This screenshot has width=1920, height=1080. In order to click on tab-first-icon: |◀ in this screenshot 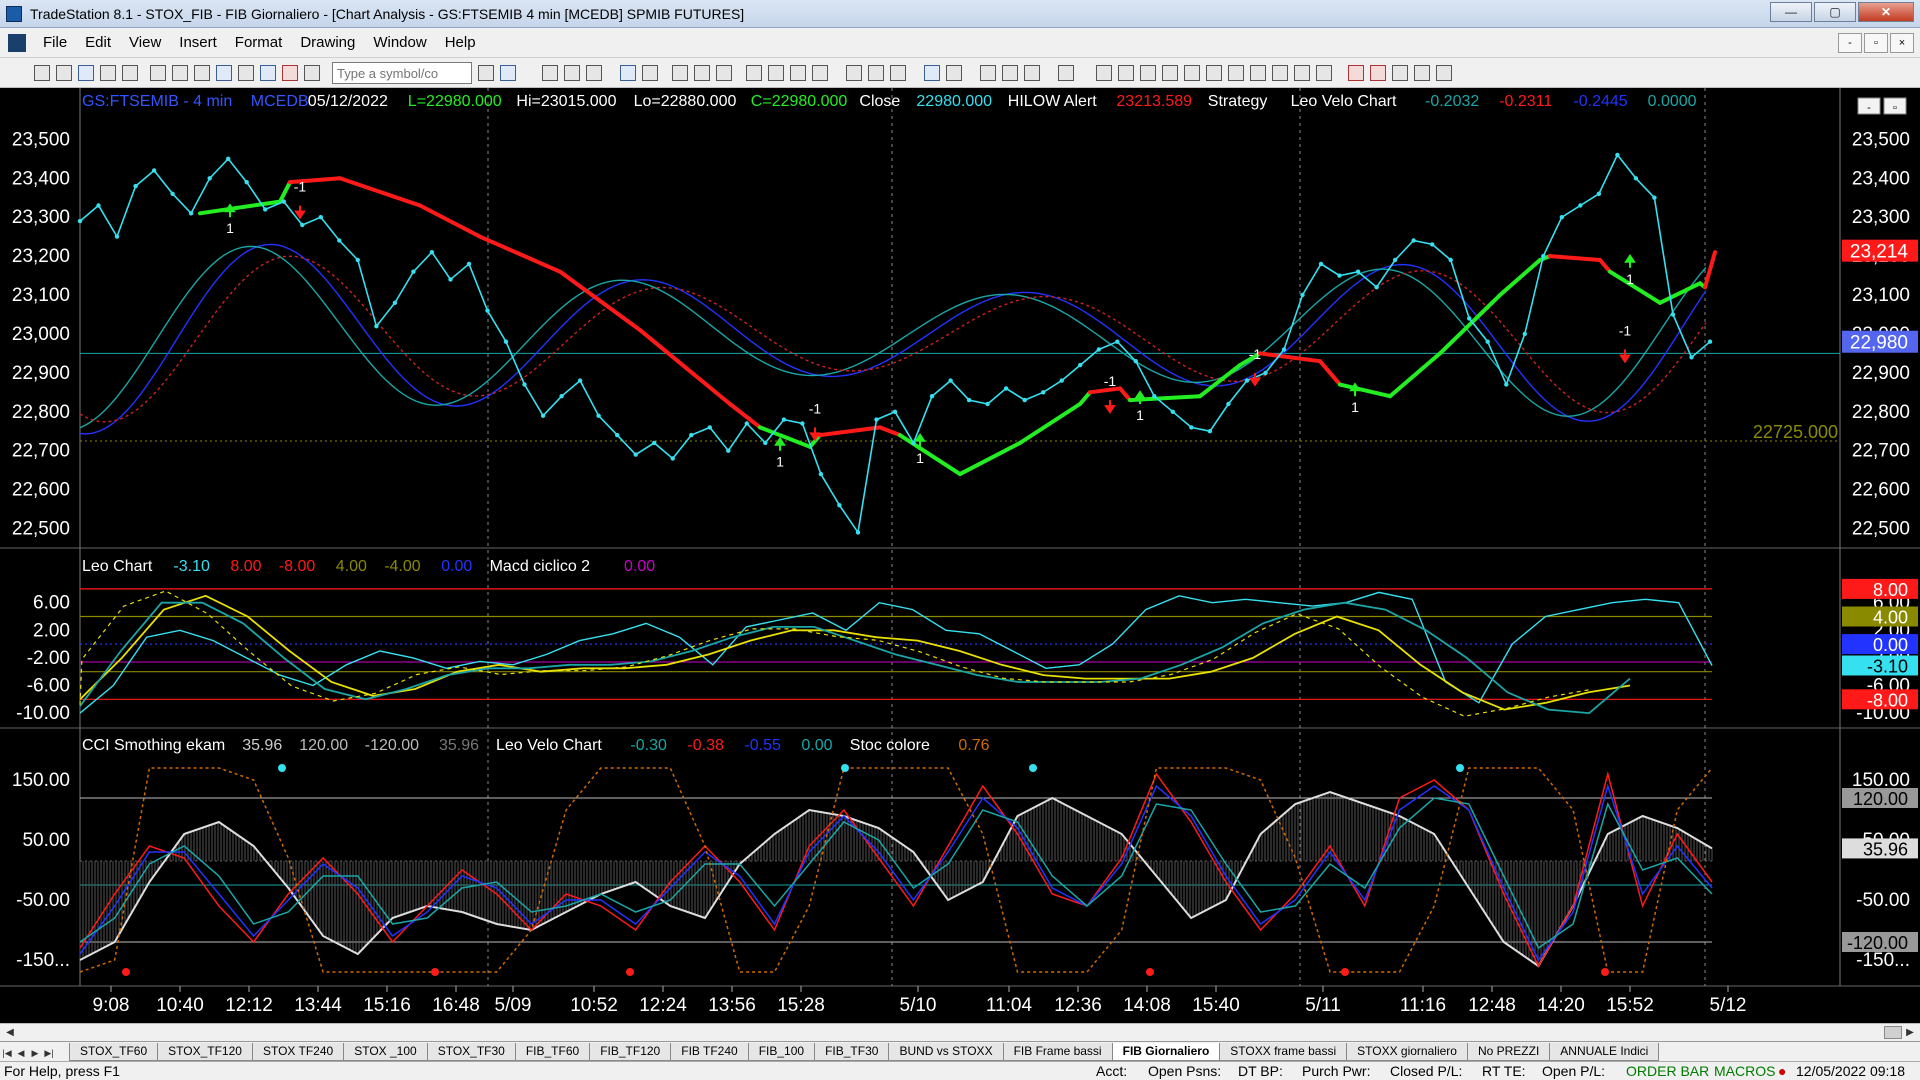, I will do `click(7, 1053)`.